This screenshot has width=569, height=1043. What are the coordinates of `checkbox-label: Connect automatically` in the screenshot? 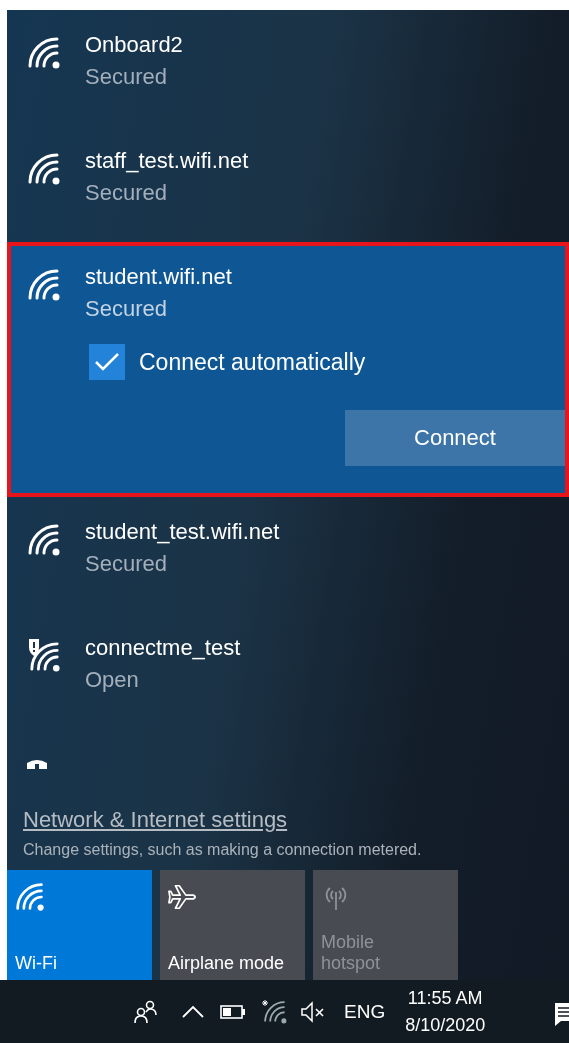 It's located at (252, 362).